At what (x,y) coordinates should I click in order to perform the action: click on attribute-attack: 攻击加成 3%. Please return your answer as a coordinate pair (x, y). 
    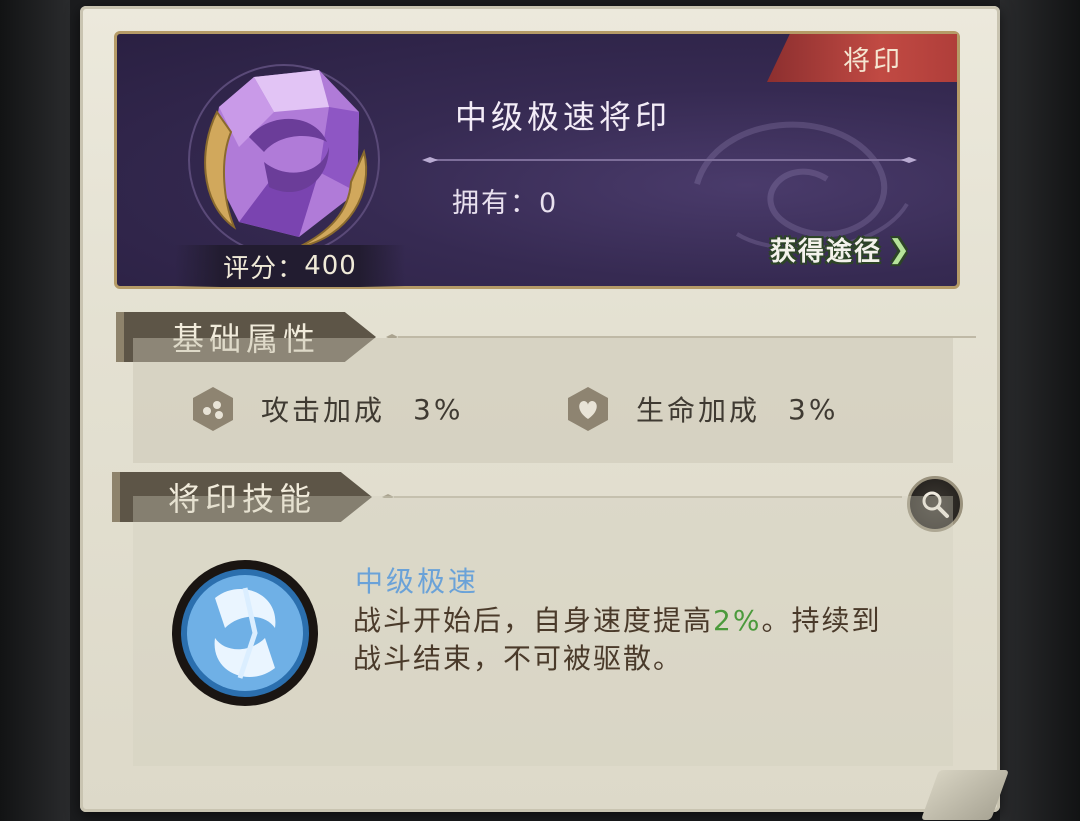
    Looking at the image, I should click on (328, 409).